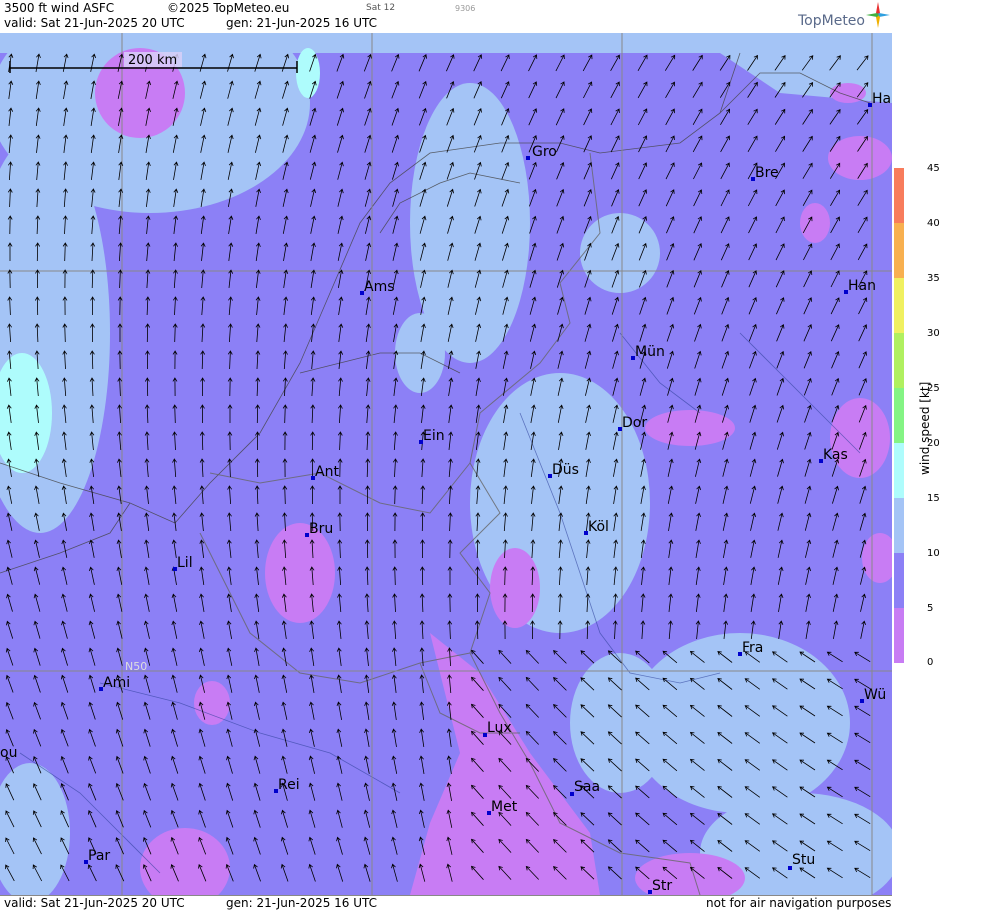 The image size is (983, 910). What do you see at coordinates (752, 648) in the screenshot?
I see `city-label-fra: Fra` at bounding box center [752, 648].